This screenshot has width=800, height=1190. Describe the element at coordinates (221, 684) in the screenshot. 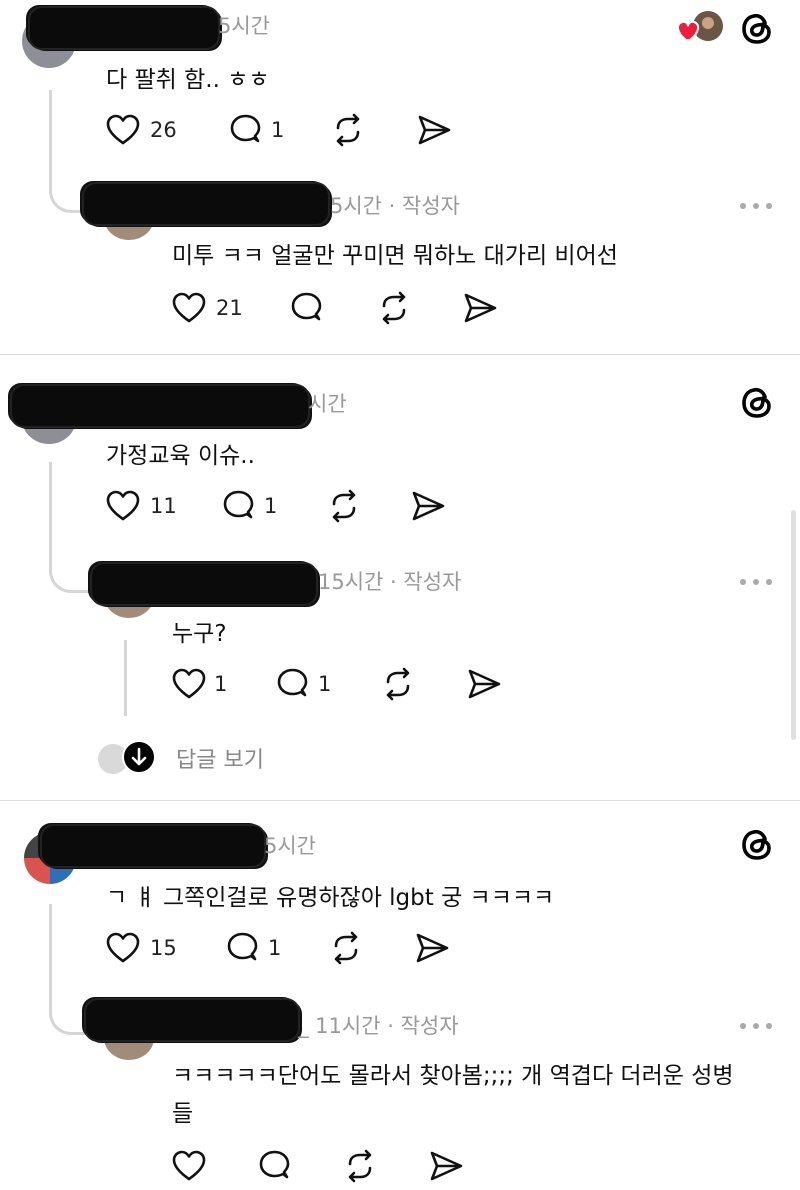

I see `like-count: 1` at that location.